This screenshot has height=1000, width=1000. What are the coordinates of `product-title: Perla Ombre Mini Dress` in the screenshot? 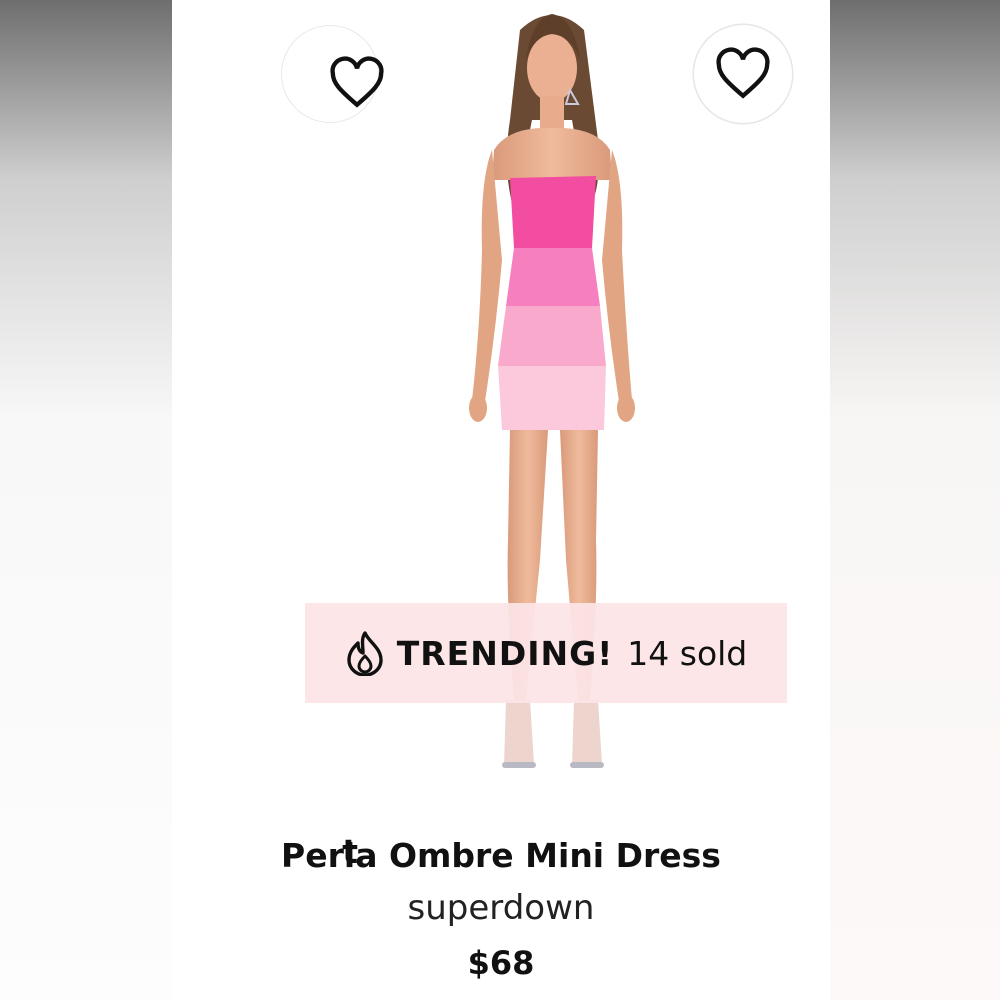 It's located at (501, 855).